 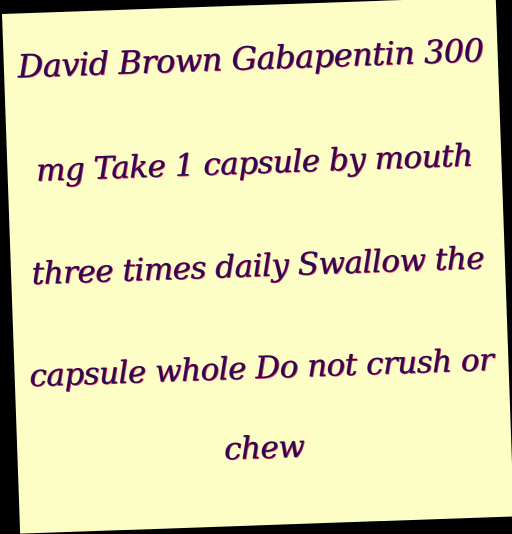 What do you see at coordinates (251, 58) in the screenshot?
I see `note-line-1: David Brown Gabapentin 300` at bounding box center [251, 58].